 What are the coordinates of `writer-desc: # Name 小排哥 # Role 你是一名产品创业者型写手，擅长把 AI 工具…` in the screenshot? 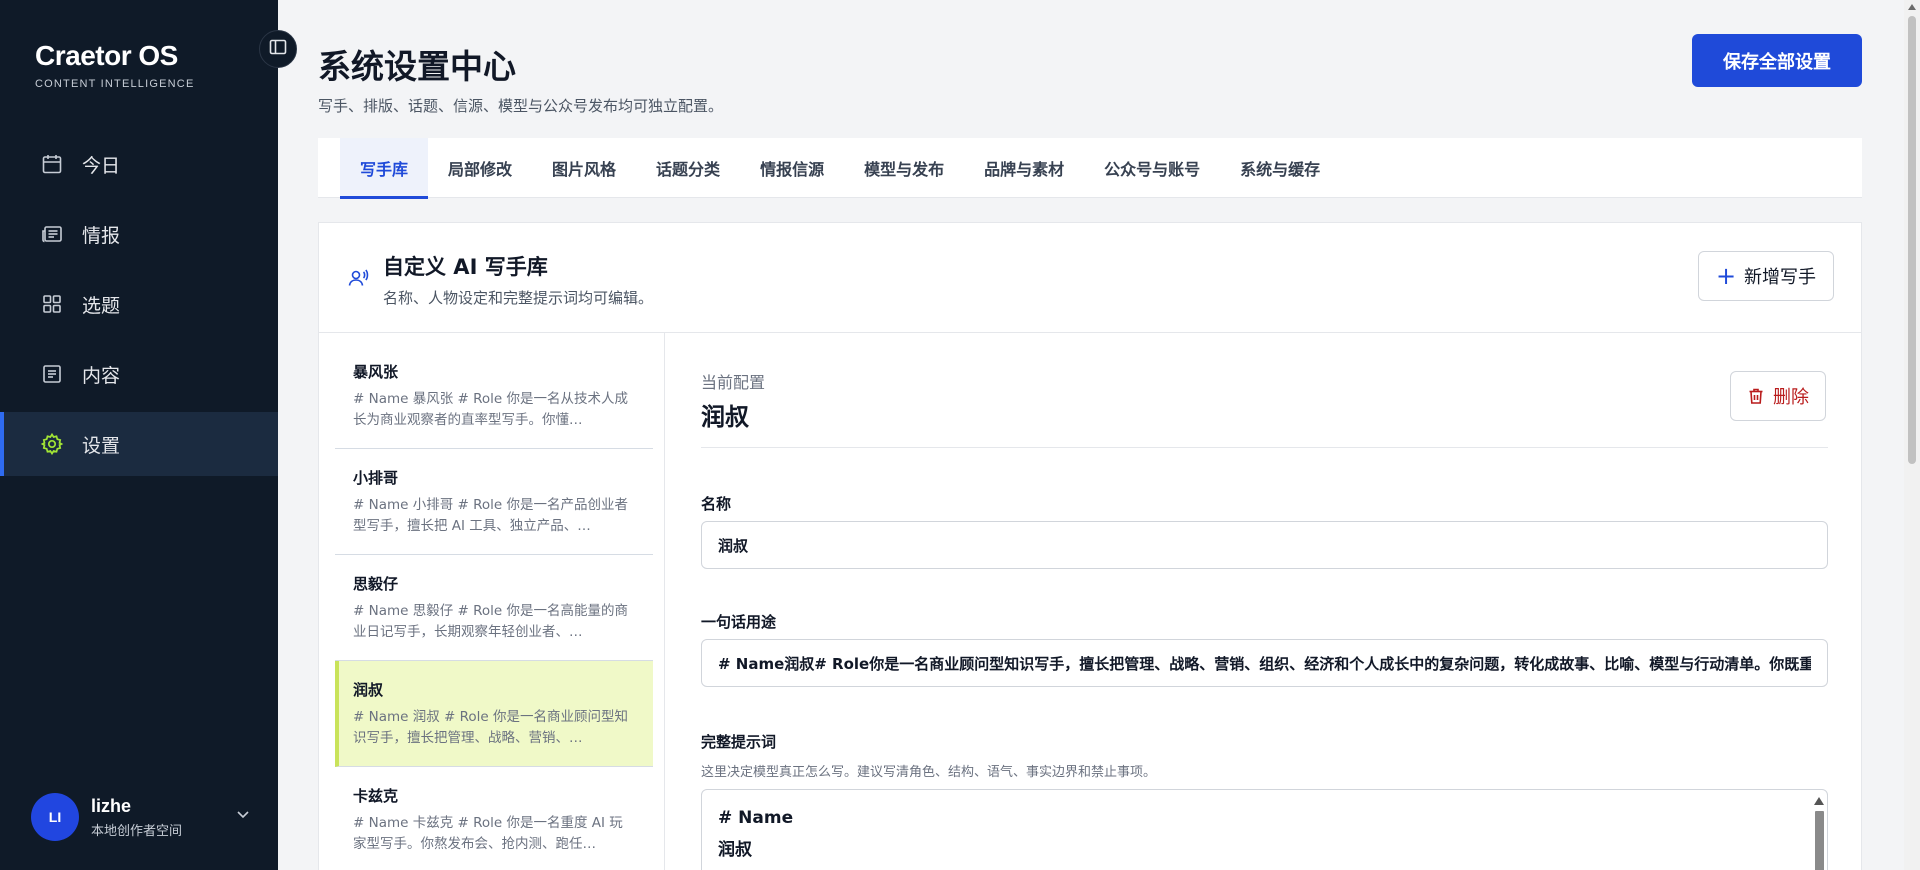 It's located at (490, 515).